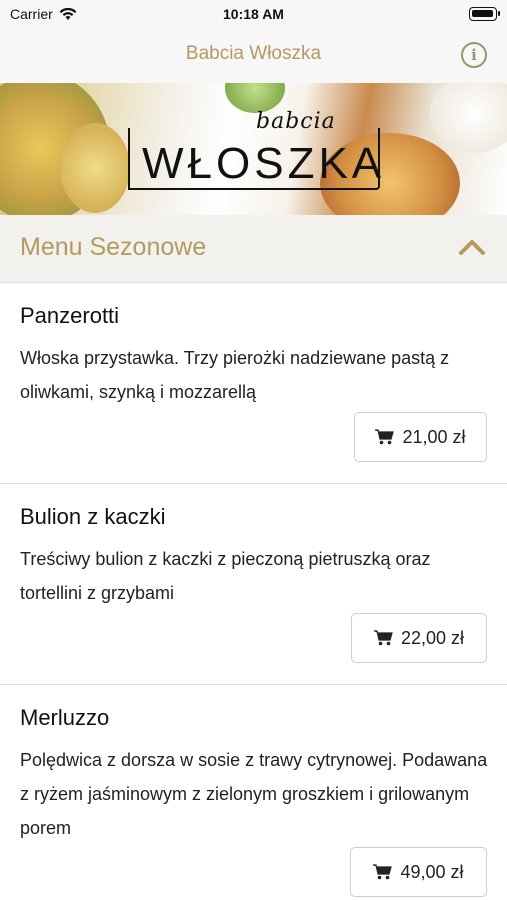 Image resolution: width=507 pixels, height=900 pixels. Describe the element at coordinates (468, 118) in the screenshot. I see `plate-photo` at that location.